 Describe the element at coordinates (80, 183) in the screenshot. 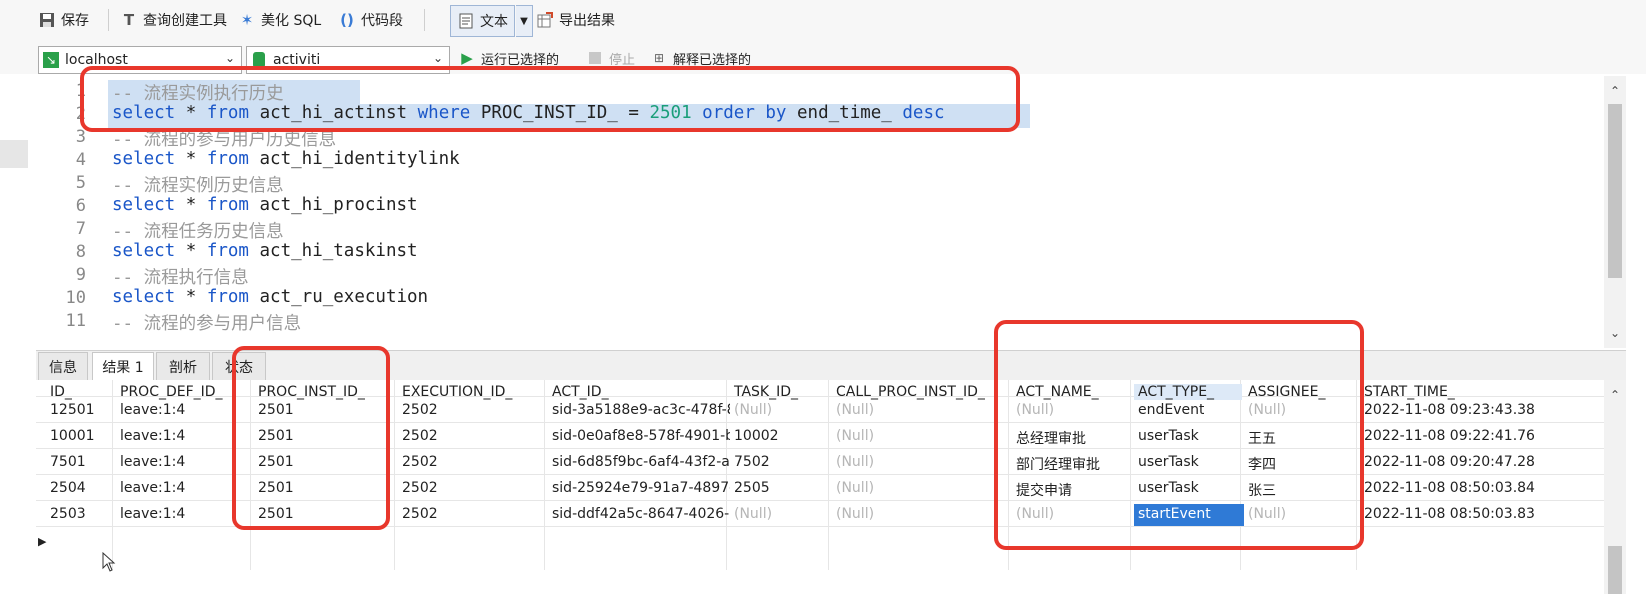

I see `line-number: 5` at that location.